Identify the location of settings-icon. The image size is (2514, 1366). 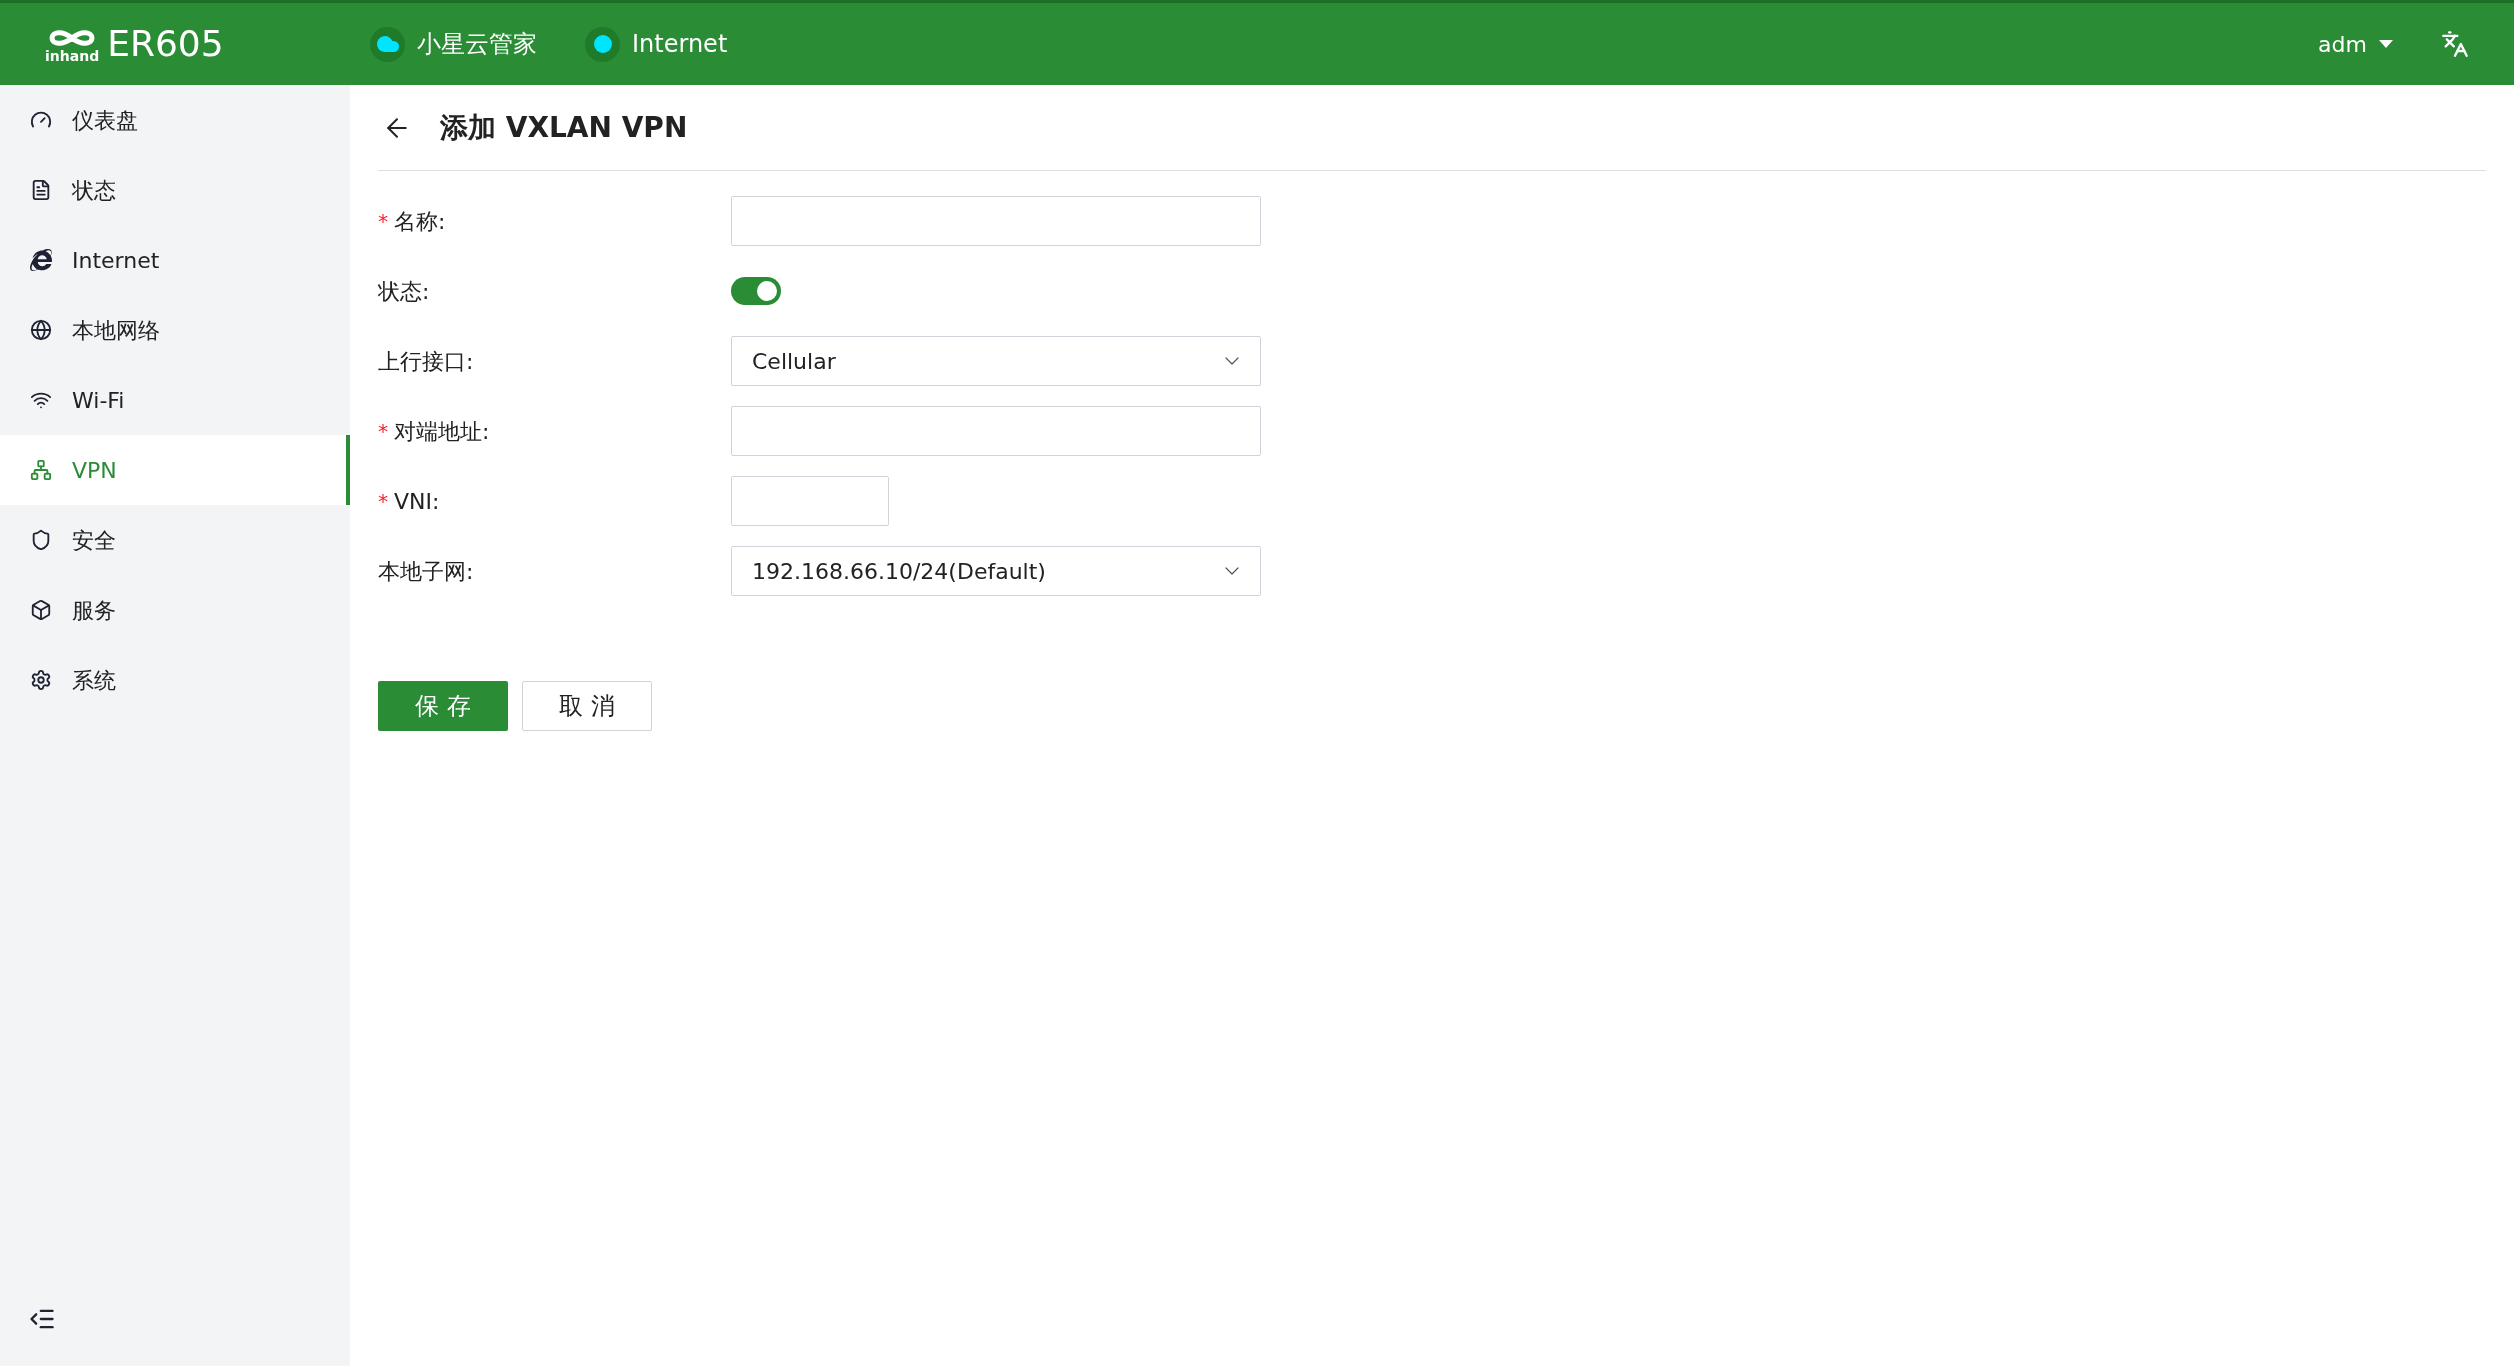
(41, 680).